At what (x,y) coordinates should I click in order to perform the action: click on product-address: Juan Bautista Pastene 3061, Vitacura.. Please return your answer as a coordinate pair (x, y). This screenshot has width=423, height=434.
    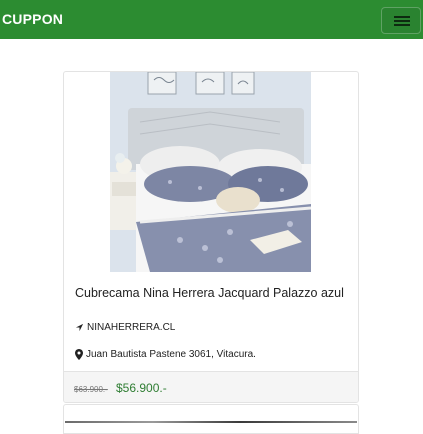
    Looking at the image, I should click on (165, 354).